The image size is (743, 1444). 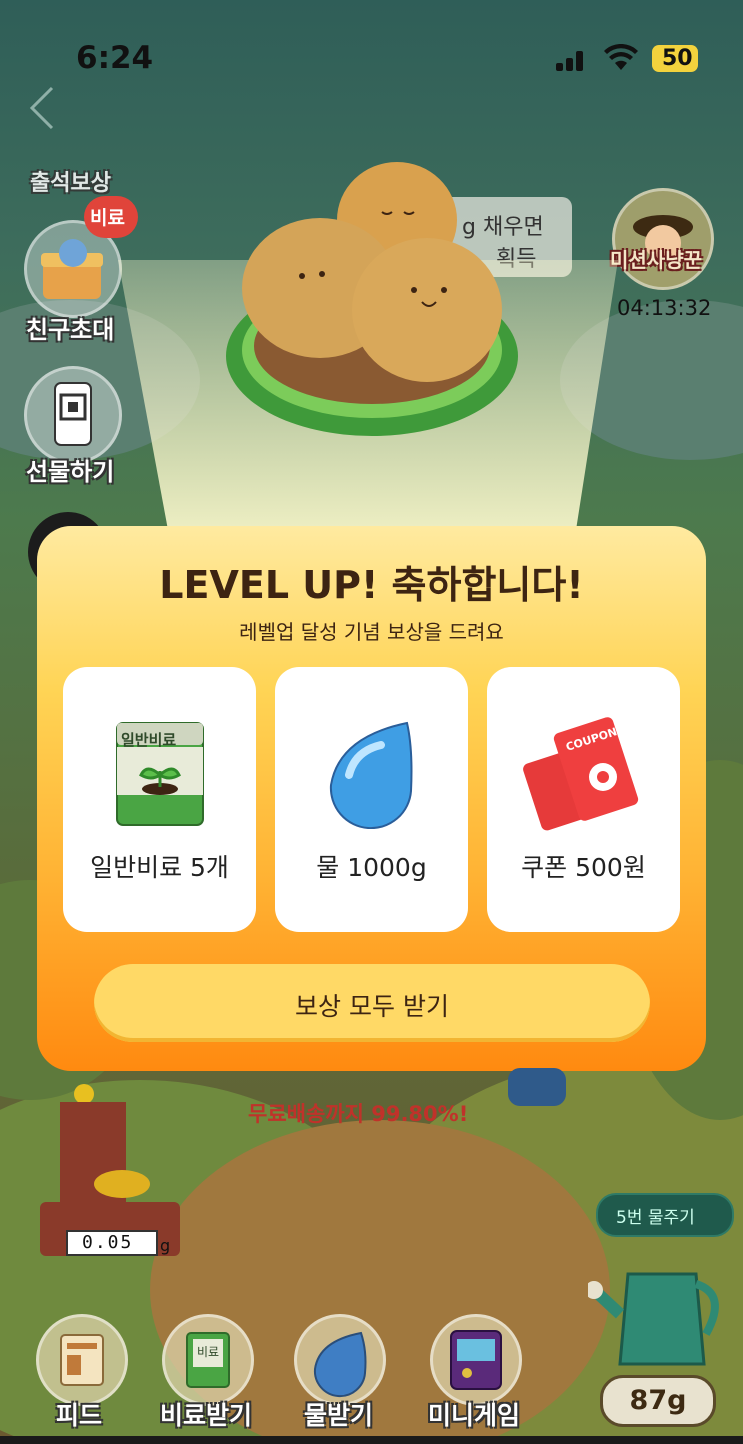 What do you see at coordinates (583, 867) in the screenshot?
I see `reward-label-coupon: 쿠폰 500원` at bounding box center [583, 867].